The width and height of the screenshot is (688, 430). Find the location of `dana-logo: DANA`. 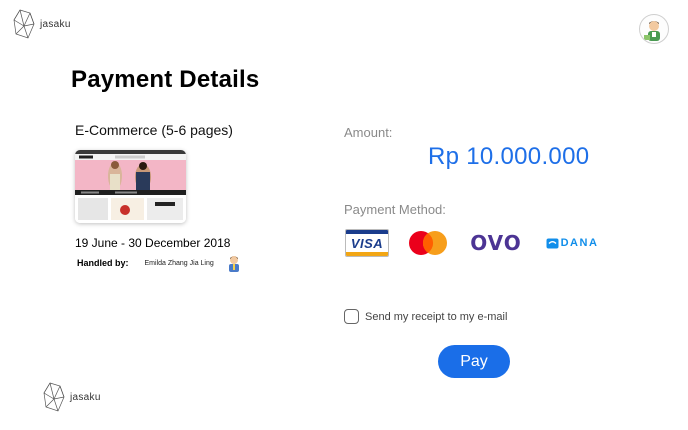

dana-logo: DANA is located at coordinates (572, 243).